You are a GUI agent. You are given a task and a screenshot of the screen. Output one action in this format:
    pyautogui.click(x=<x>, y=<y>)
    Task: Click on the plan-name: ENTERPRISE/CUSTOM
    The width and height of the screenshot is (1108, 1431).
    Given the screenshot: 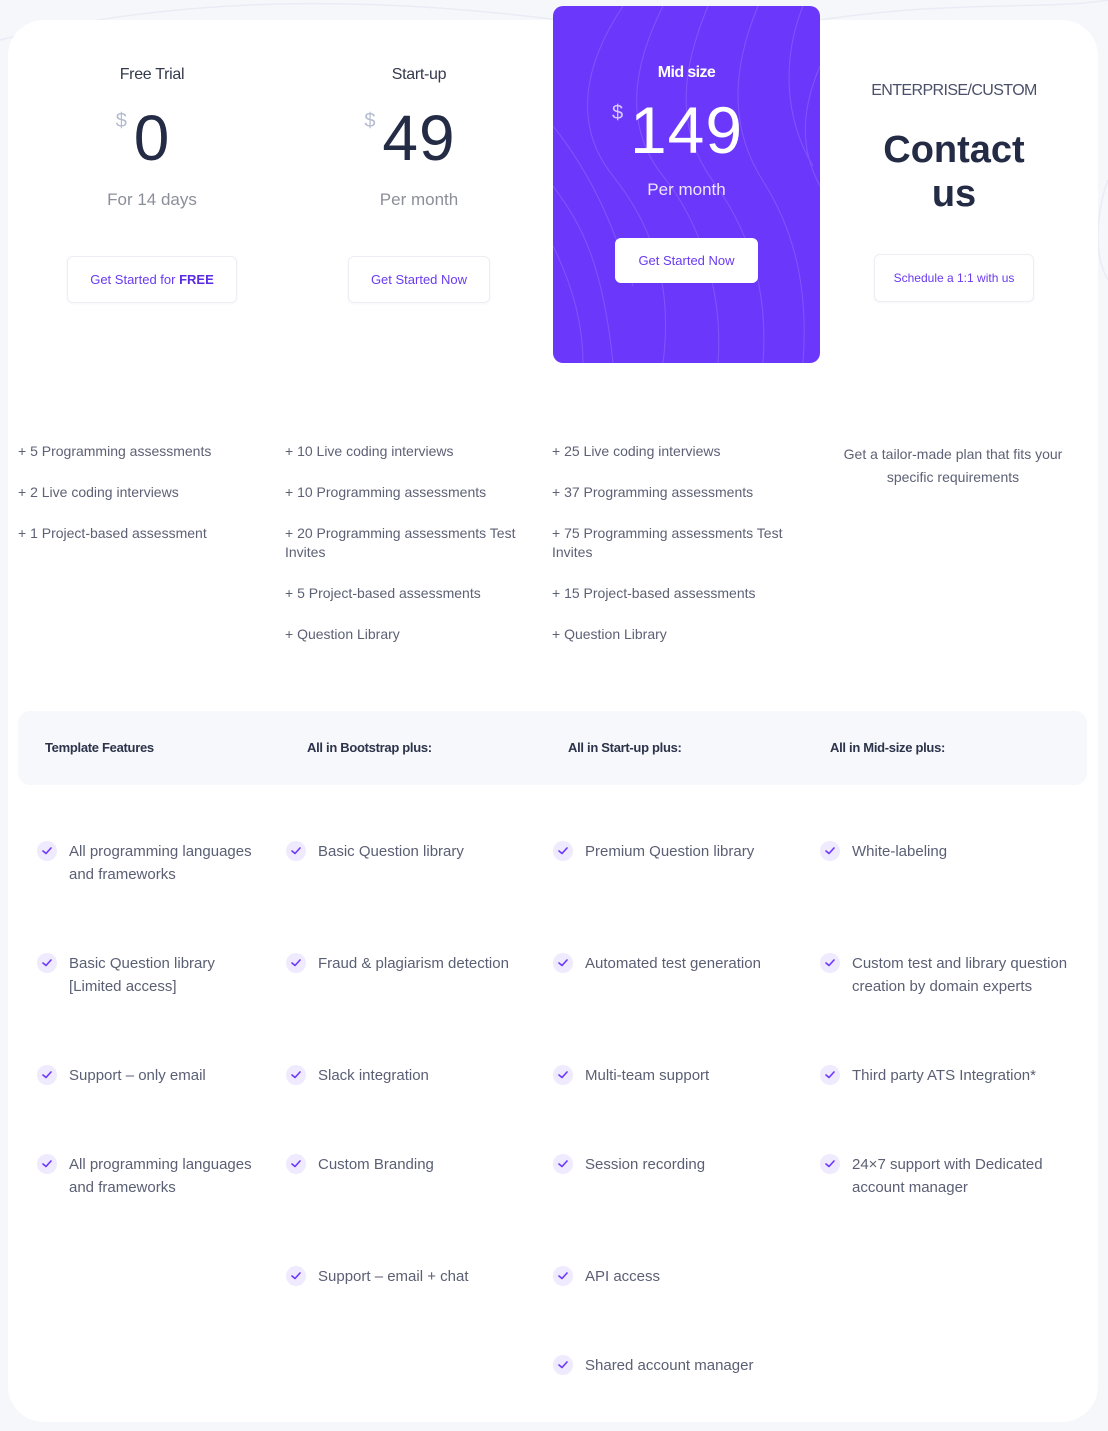 What is the action you would take?
    pyautogui.click(x=954, y=90)
    